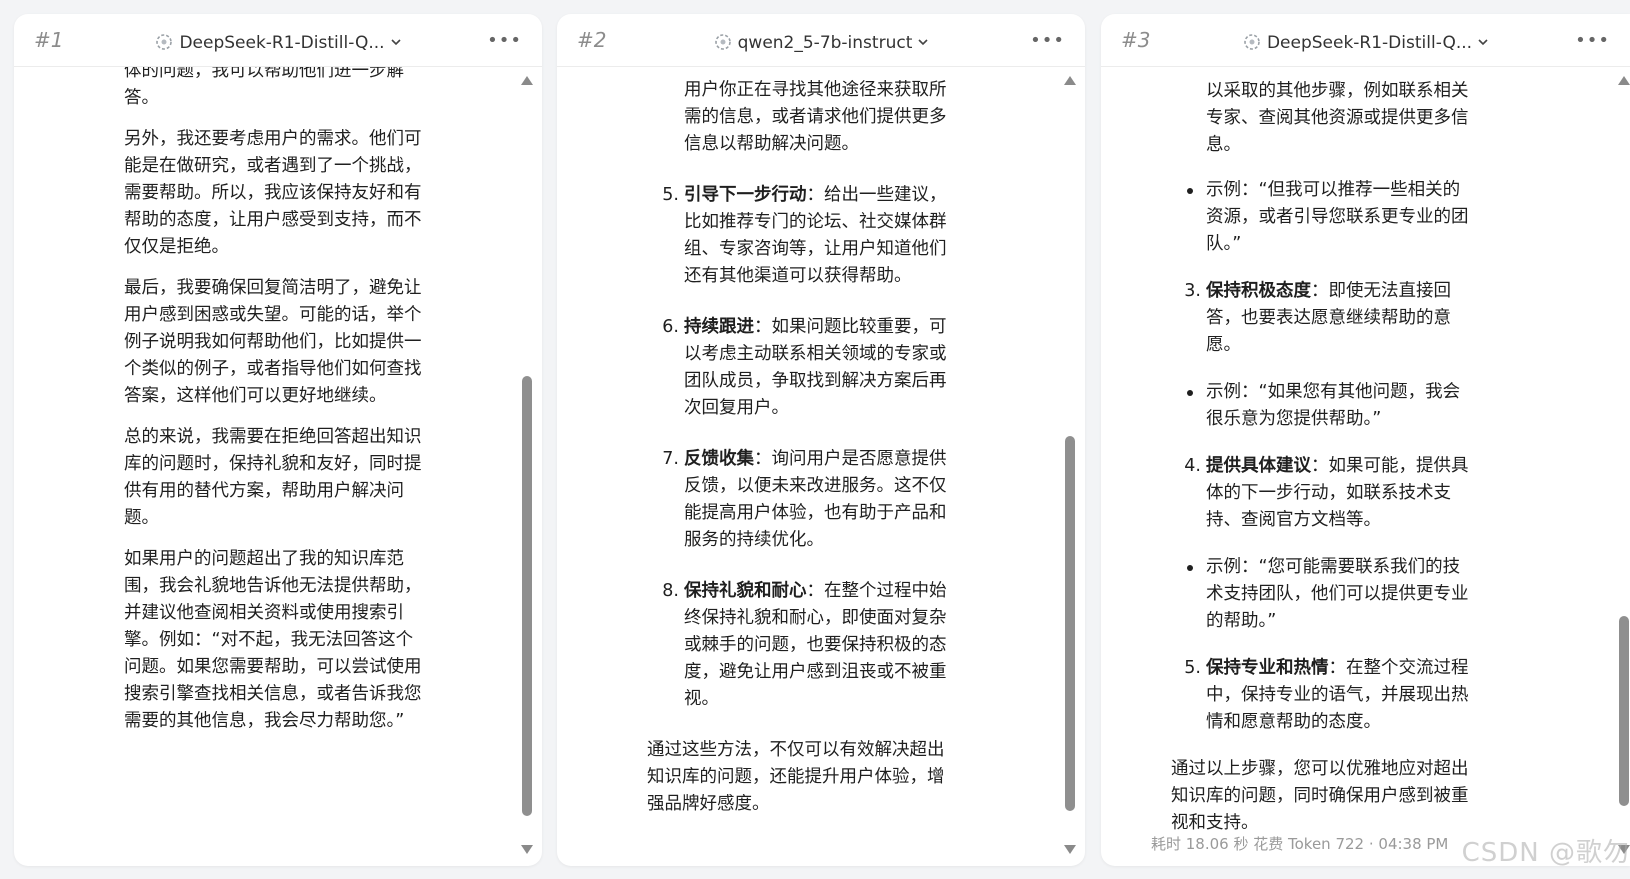  What do you see at coordinates (719, 459) in the screenshot?
I see `list-item-title: 反馈收集` at bounding box center [719, 459].